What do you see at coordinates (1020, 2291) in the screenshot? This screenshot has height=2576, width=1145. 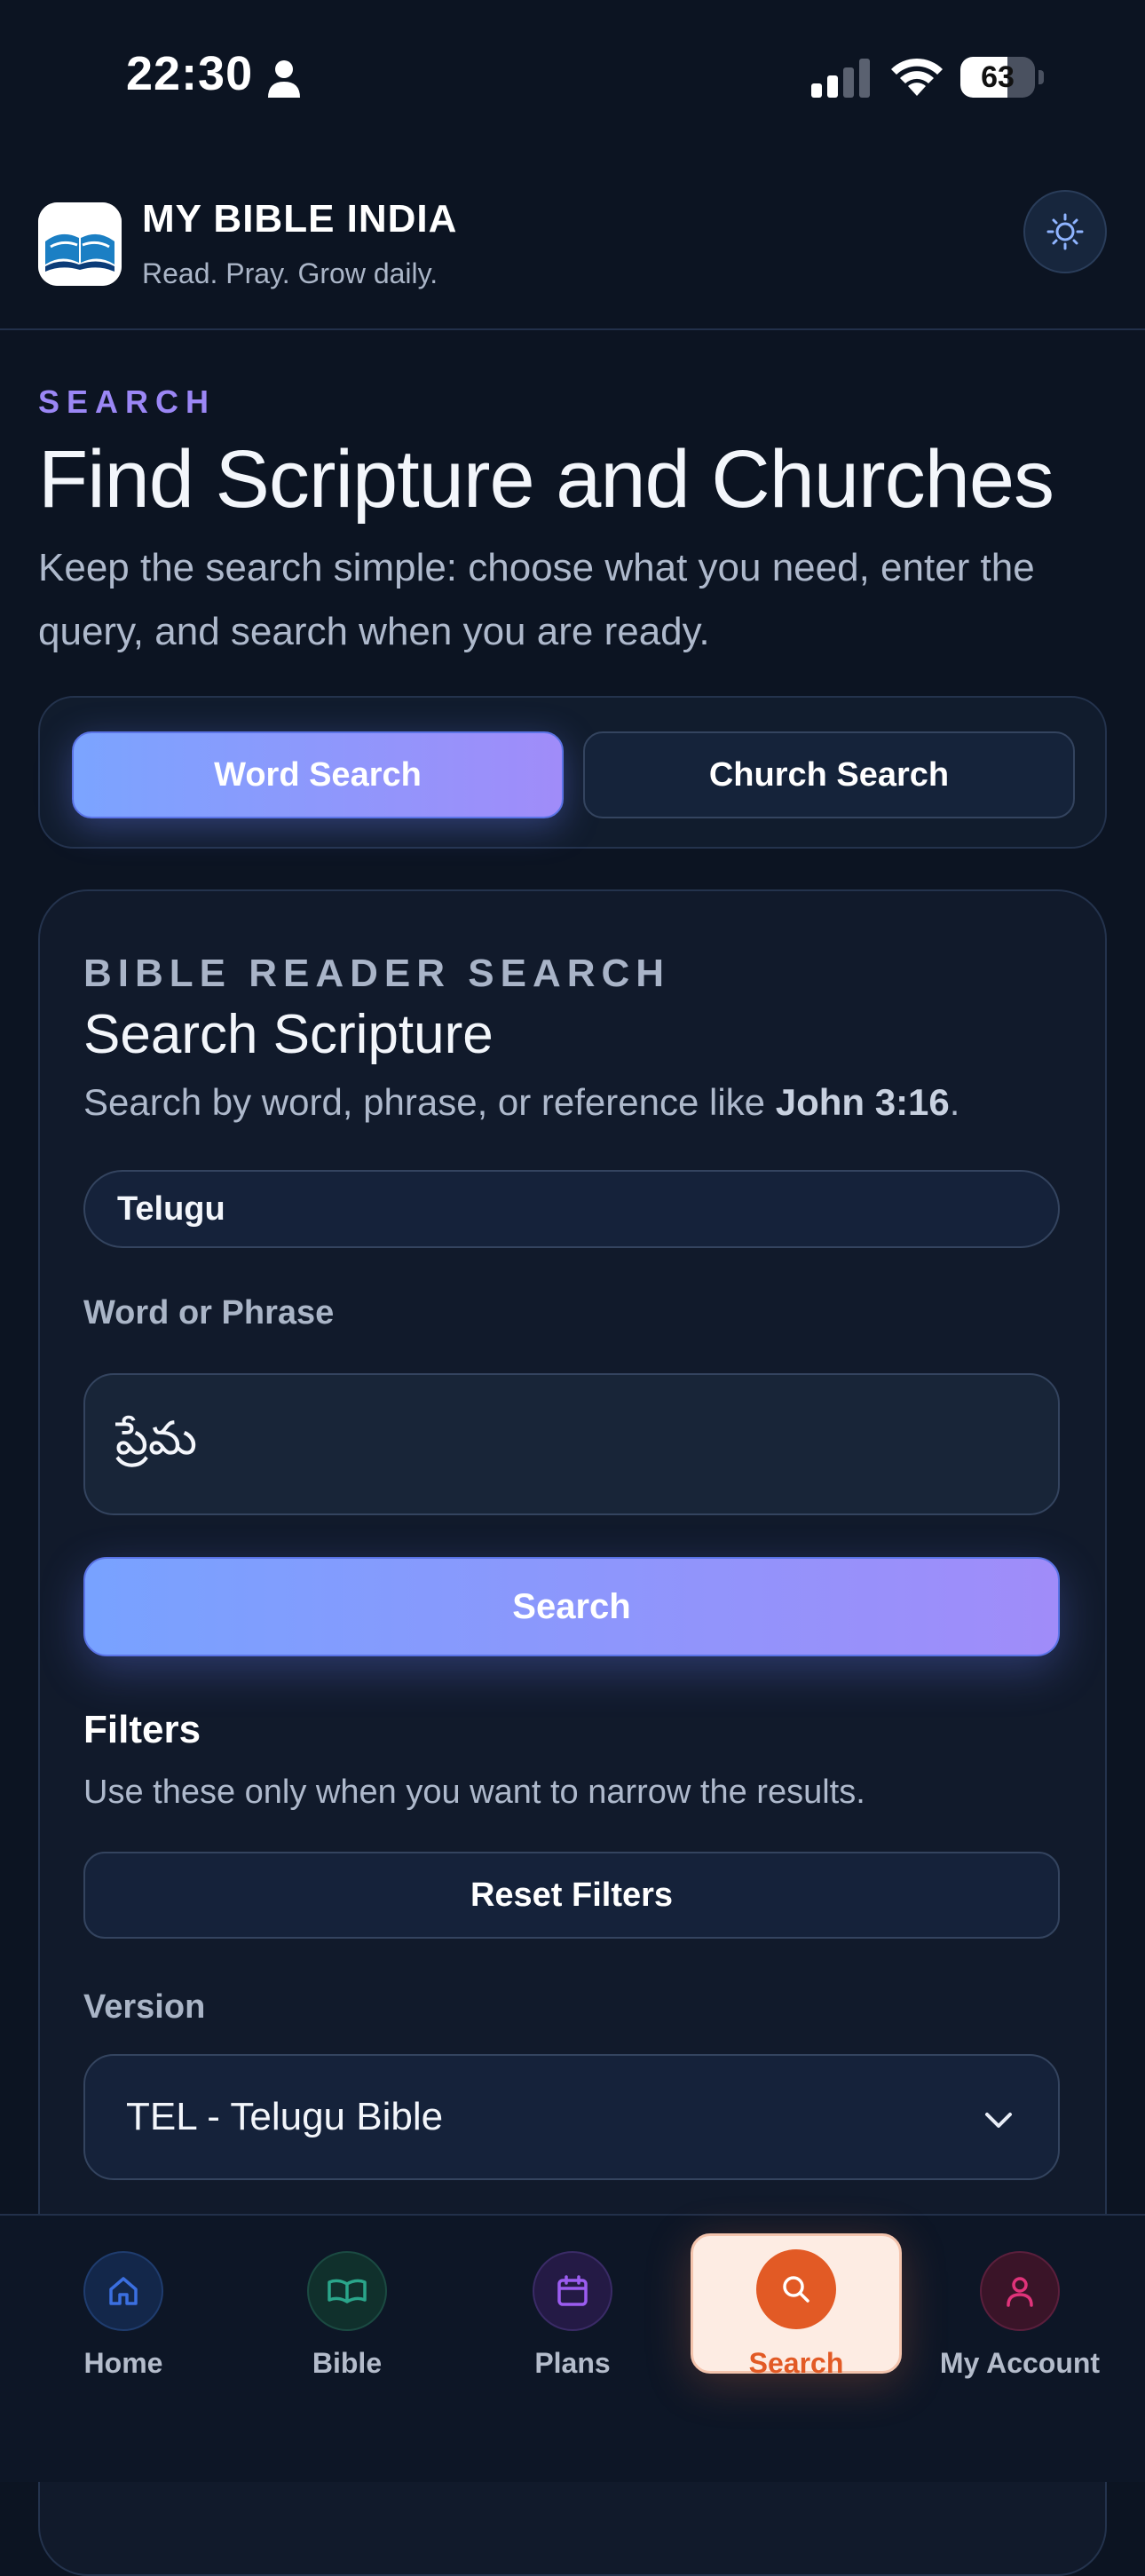 I see `user-icon` at bounding box center [1020, 2291].